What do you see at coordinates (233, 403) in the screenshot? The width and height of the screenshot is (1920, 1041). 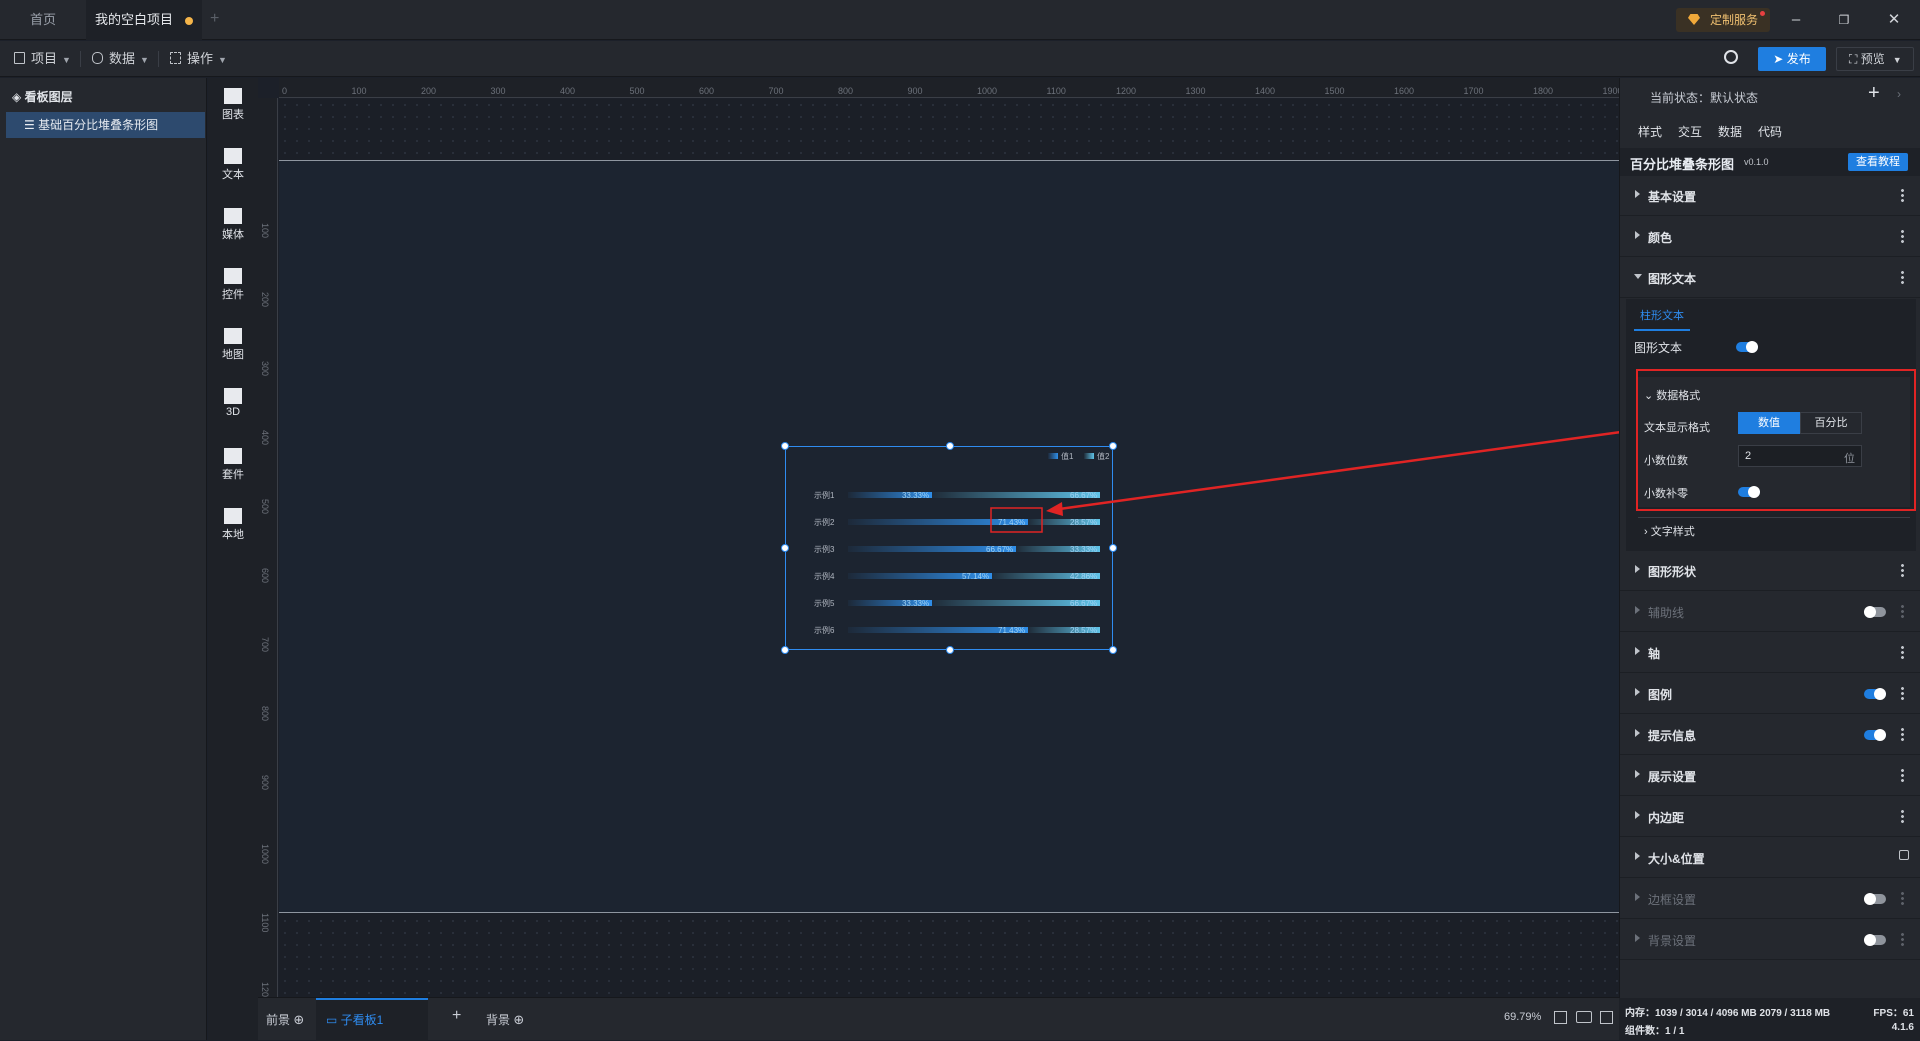 I see `tool-item: 3D` at bounding box center [233, 403].